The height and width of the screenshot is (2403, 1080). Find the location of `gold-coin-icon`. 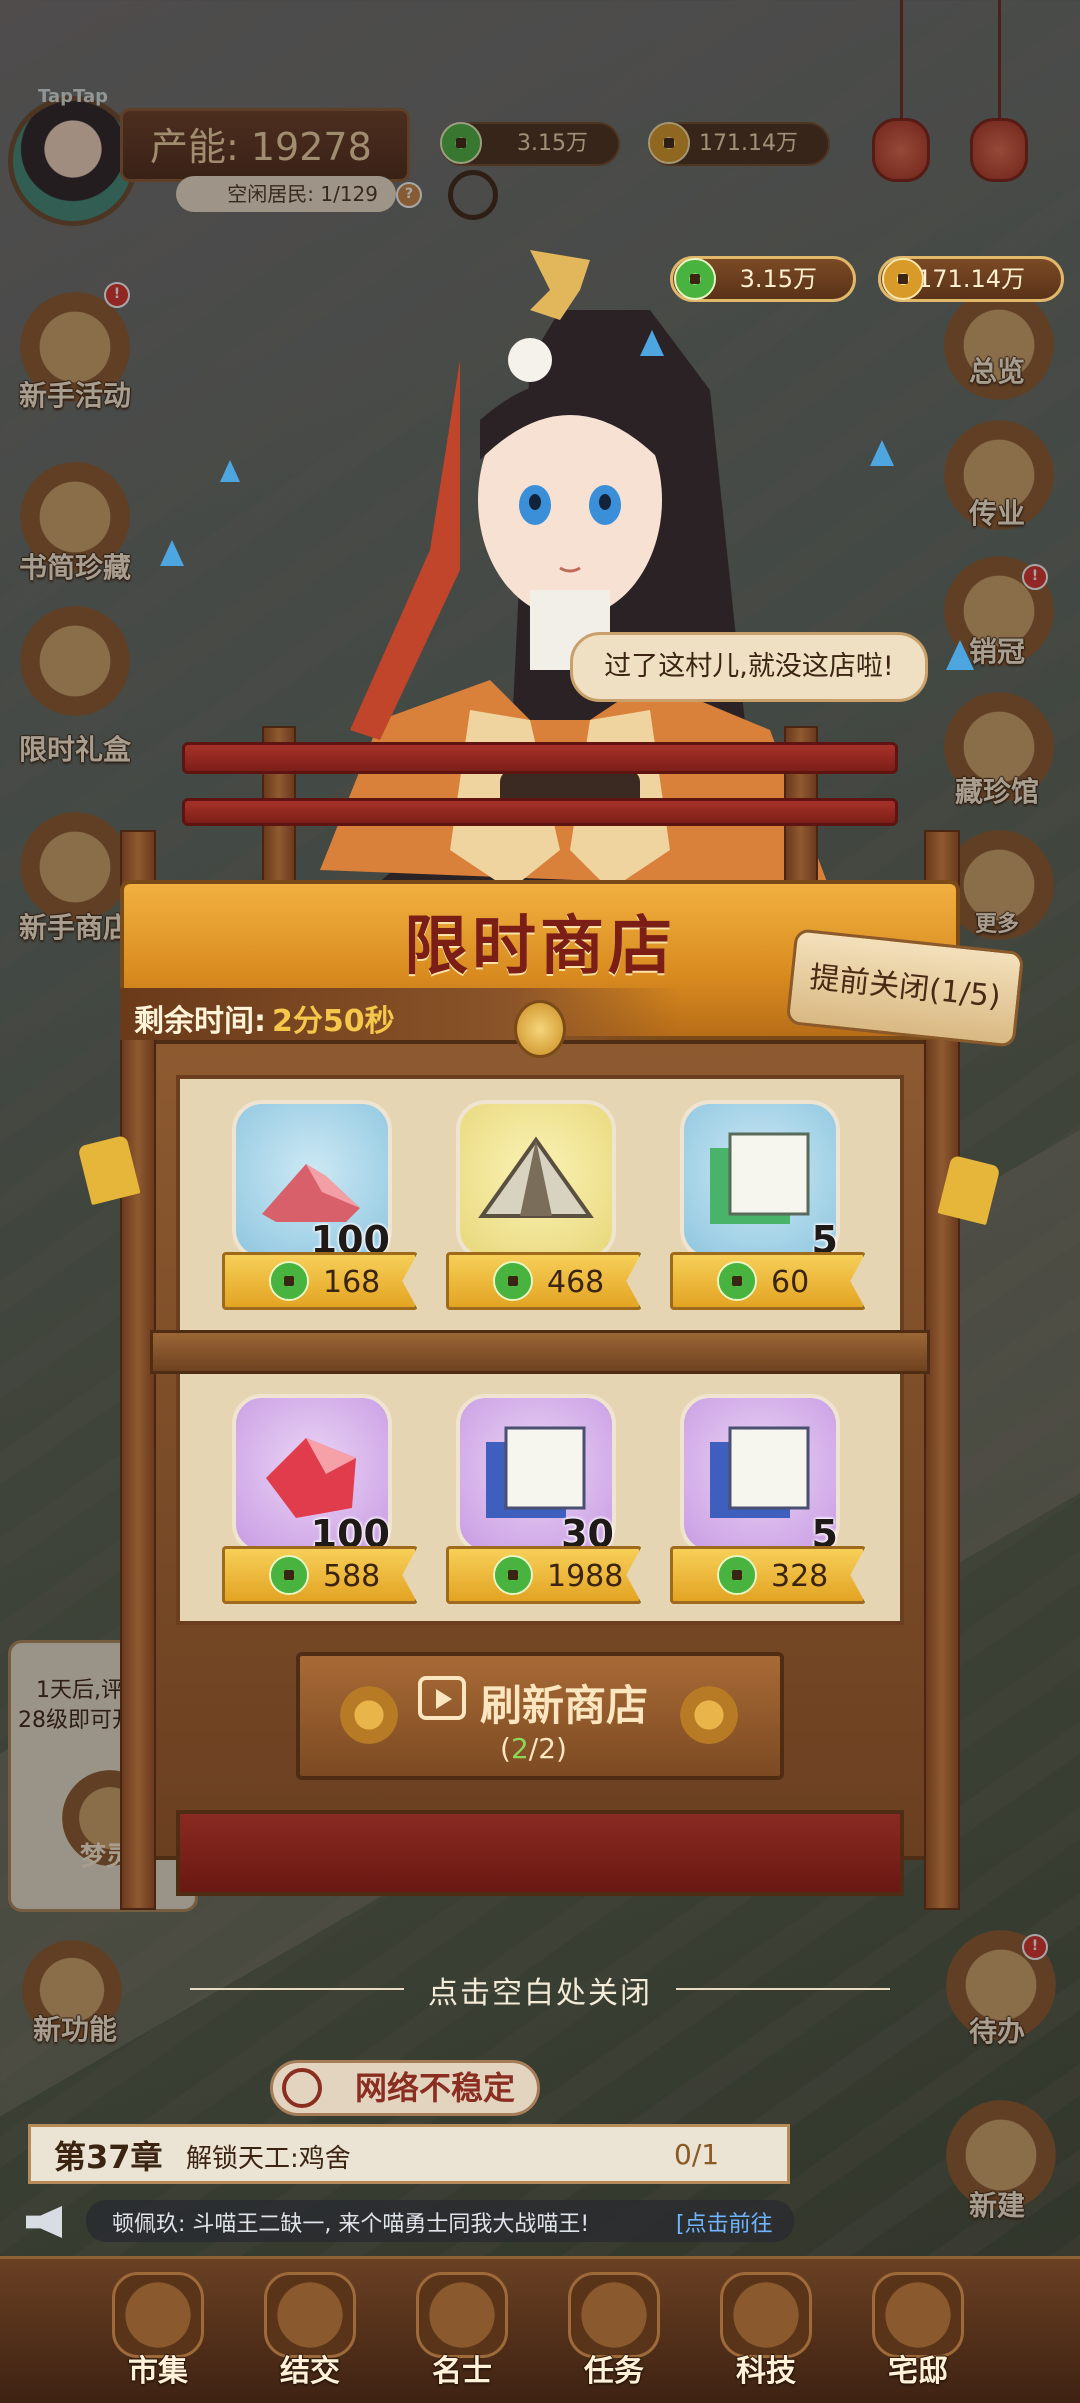

gold-coin-icon is located at coordinates (903, 279).